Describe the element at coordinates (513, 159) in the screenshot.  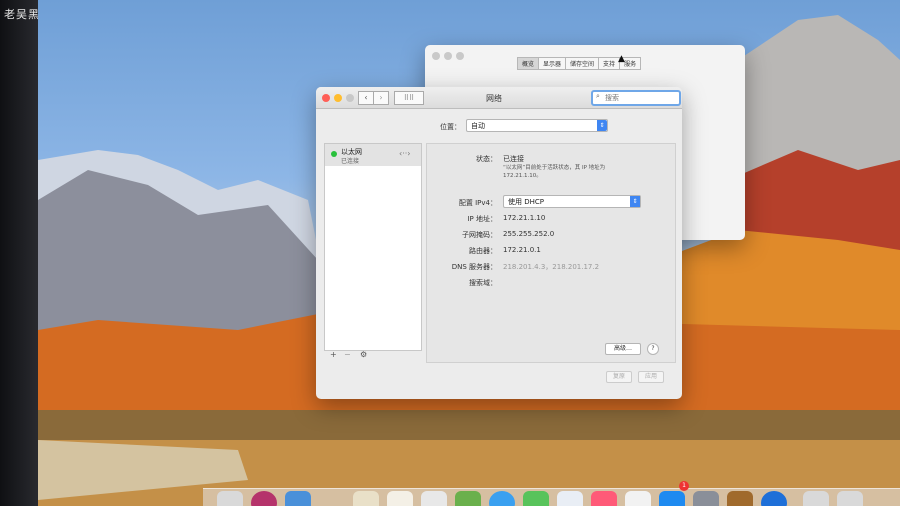
I see `status-value: 已连接` at that location.